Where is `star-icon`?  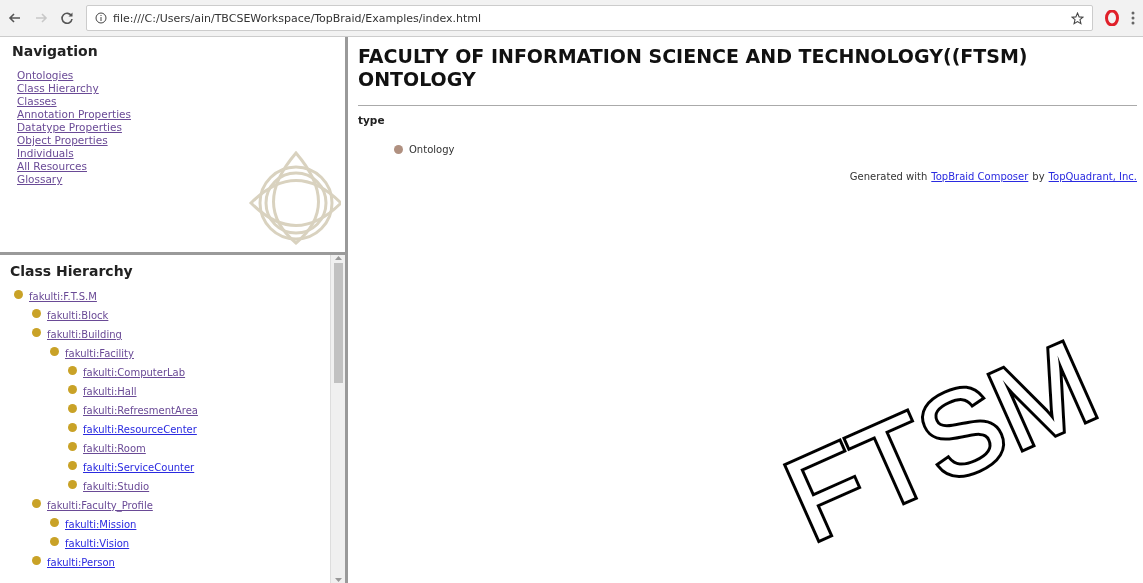 star-icon is located at coordinates (1077, 18).